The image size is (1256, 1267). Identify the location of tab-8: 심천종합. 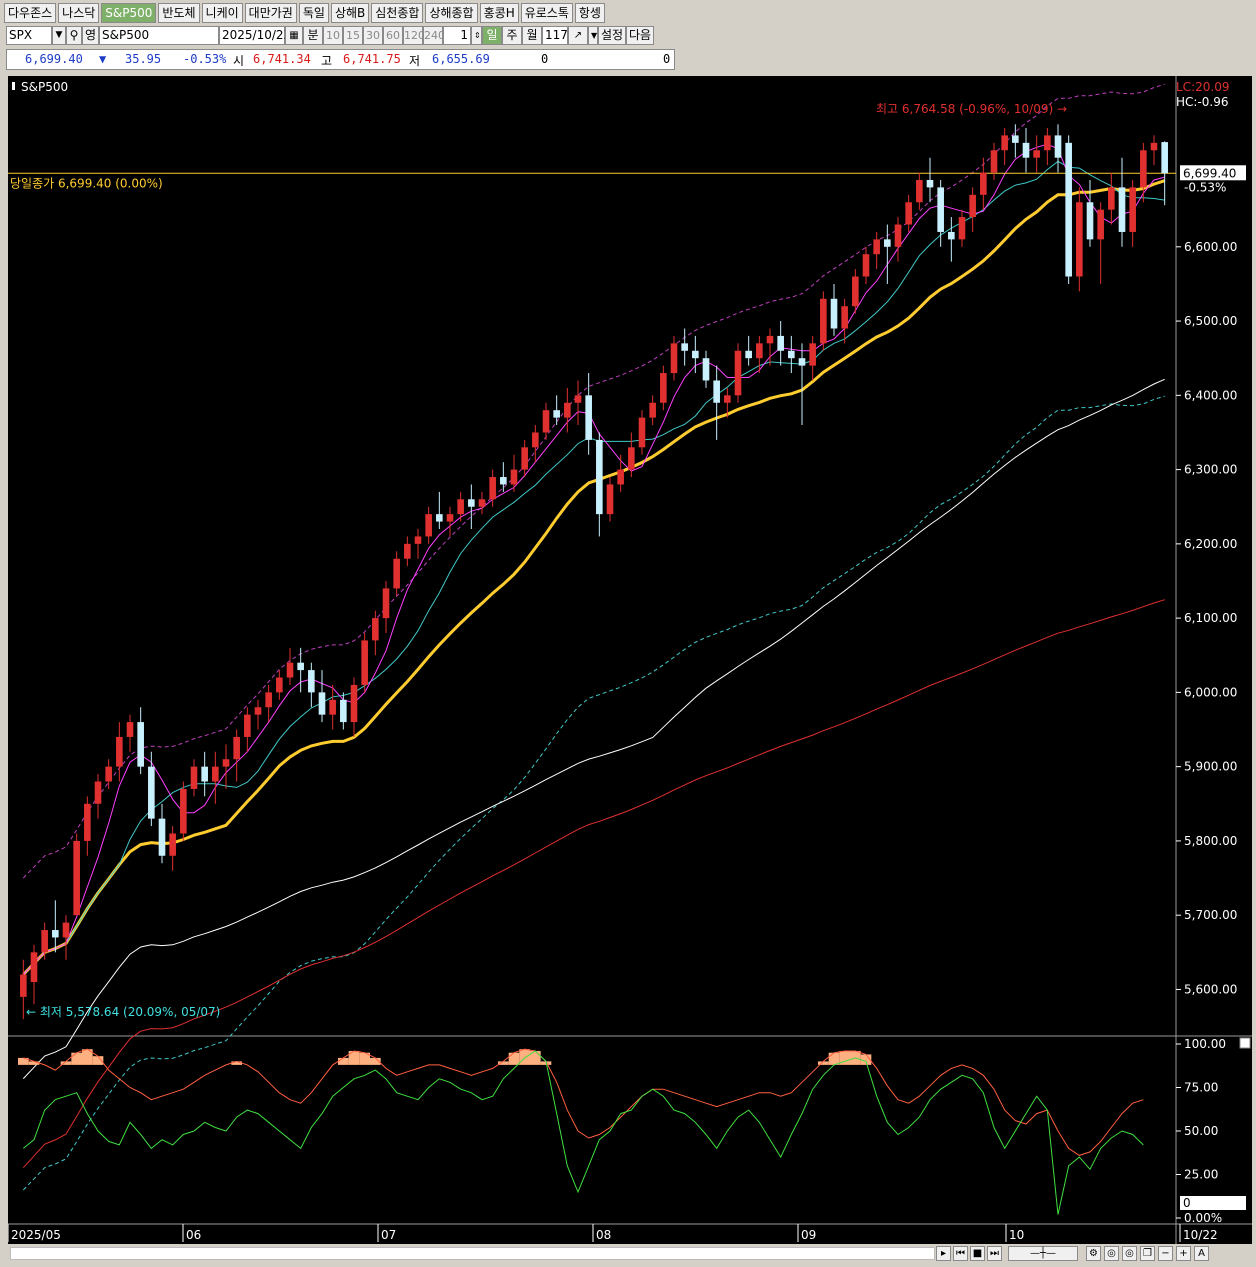
(397, 13).